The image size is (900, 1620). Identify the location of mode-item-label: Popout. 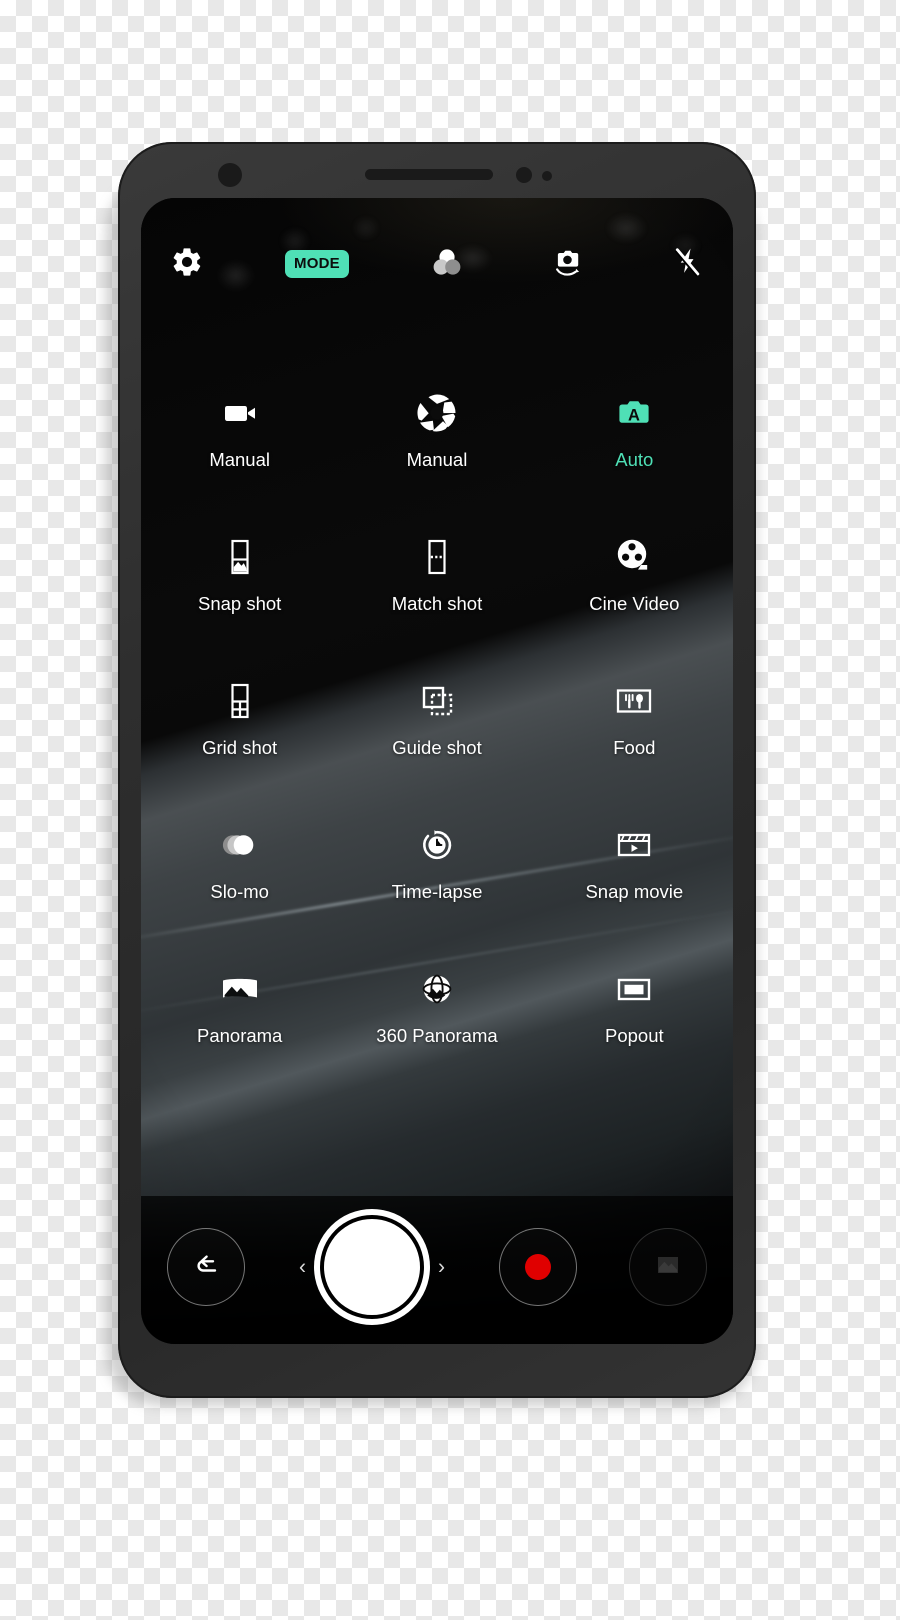
(634, 1035).